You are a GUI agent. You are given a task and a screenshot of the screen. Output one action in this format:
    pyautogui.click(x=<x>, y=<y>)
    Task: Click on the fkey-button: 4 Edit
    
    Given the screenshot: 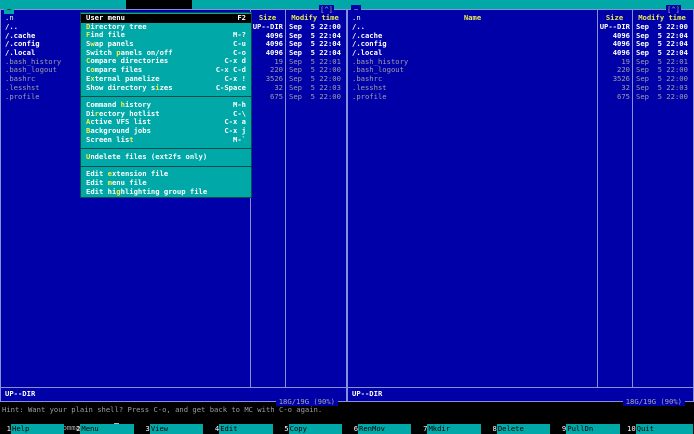 What is the action you would take?
    pyautogui.click(x=242, y=429)
    